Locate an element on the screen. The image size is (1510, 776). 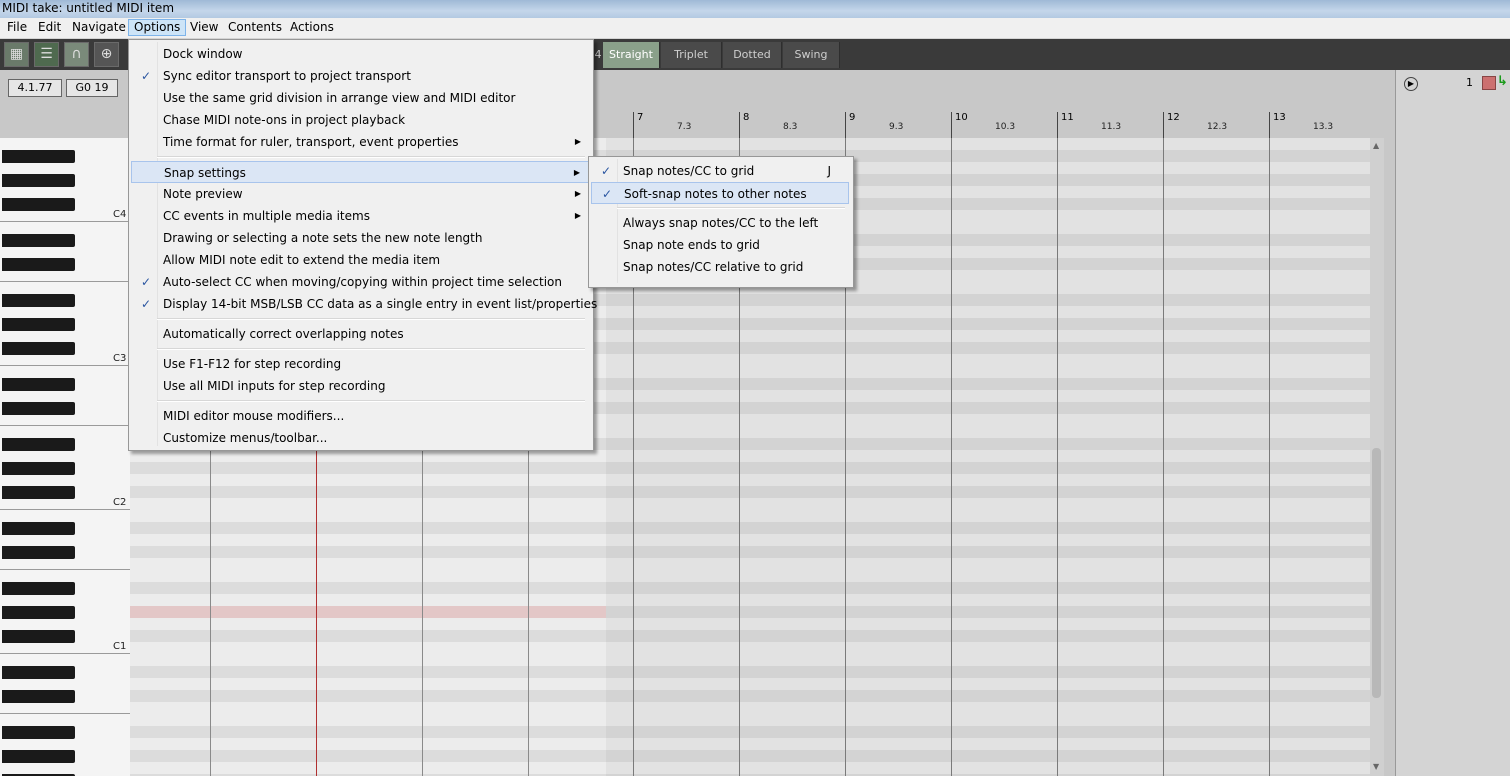
options-item-chase-midi-note-ons-in-project-playback: Chase MIDI note-ons in project playback is located at coordinates (360, 120).